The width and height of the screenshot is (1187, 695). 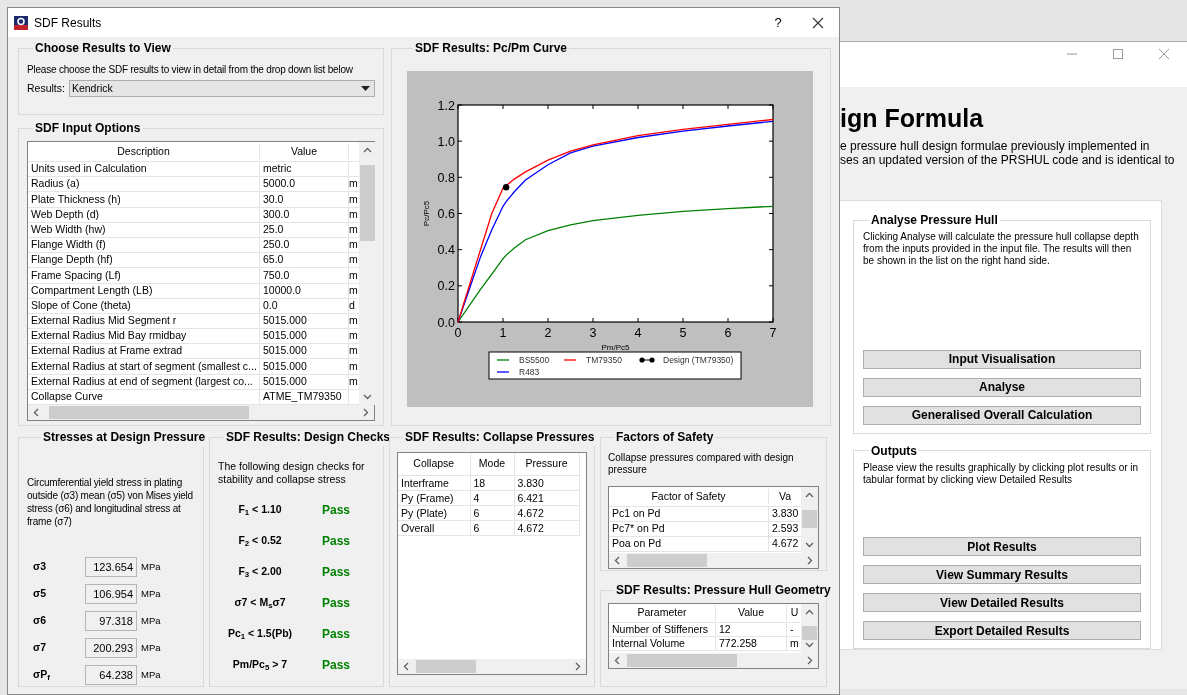 What do you see at coordinates (492, 482) in the screenshot?
I see `table-cell: 18` at bounding box center [492, 482].